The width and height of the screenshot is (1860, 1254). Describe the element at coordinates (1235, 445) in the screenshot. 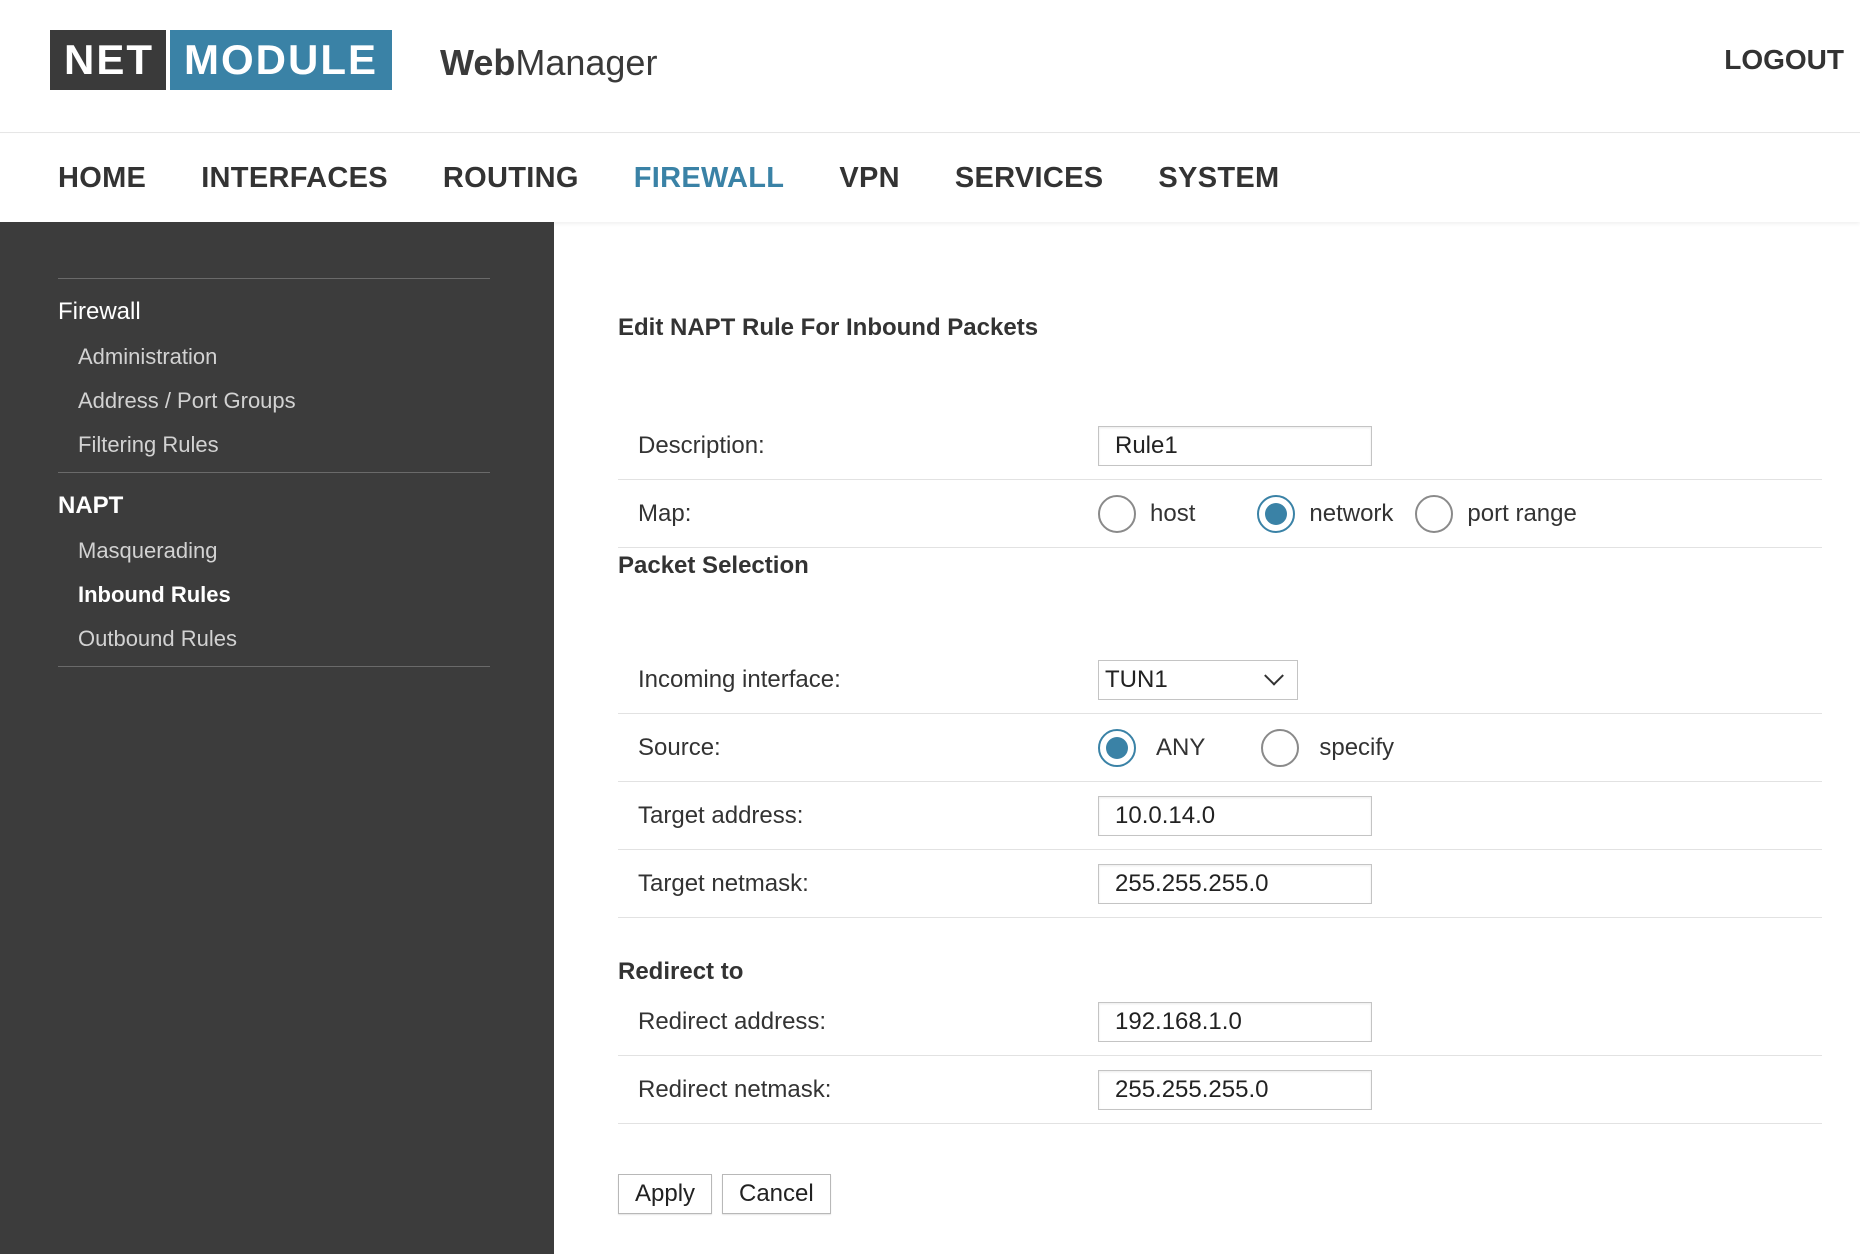

I see `description-input` at that location.